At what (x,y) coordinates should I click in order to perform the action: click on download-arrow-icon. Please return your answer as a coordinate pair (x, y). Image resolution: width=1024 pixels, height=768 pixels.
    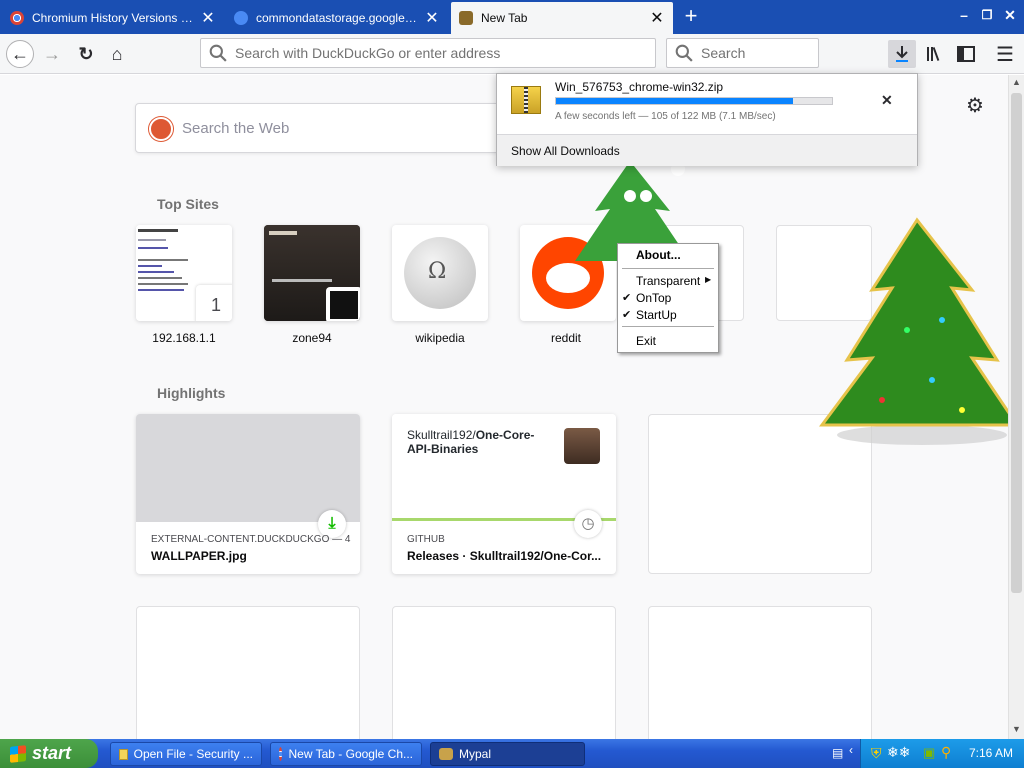
    Looking at the image, I should click on (902, 54).